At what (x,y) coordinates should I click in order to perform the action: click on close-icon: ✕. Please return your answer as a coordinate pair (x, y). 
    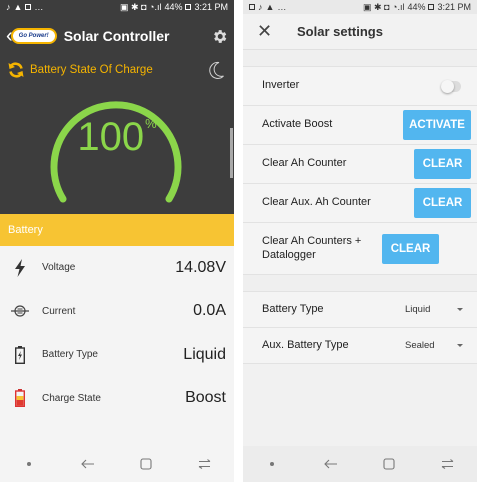
    Looking at the image, I should click on (266, 31).